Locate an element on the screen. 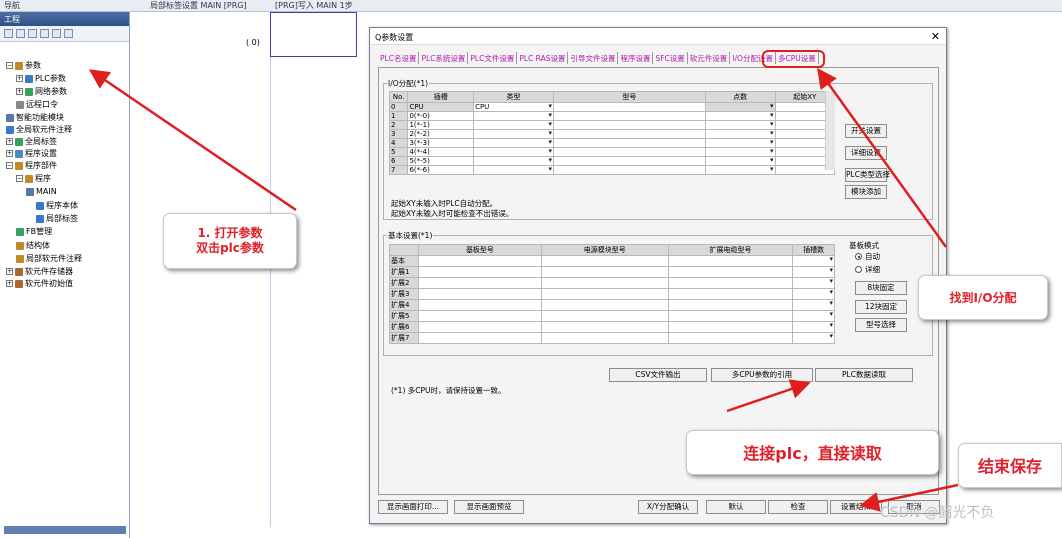  callout-open-param: 1. 打开参数 双击plc参数 is located at coordinates (230, 241).